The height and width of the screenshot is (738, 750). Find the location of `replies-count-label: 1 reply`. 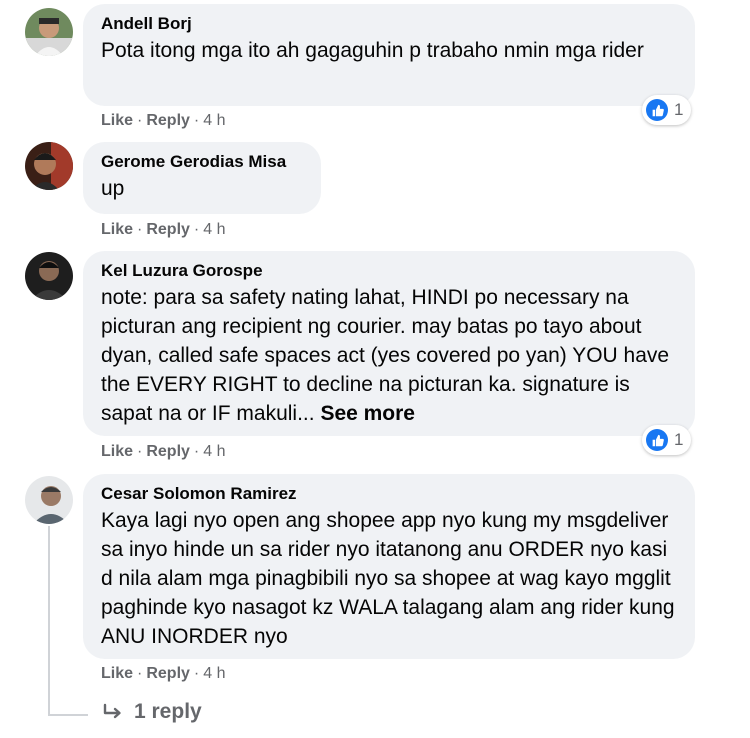

replies-count-label: 1 reply is located at coordinates (168, 711).